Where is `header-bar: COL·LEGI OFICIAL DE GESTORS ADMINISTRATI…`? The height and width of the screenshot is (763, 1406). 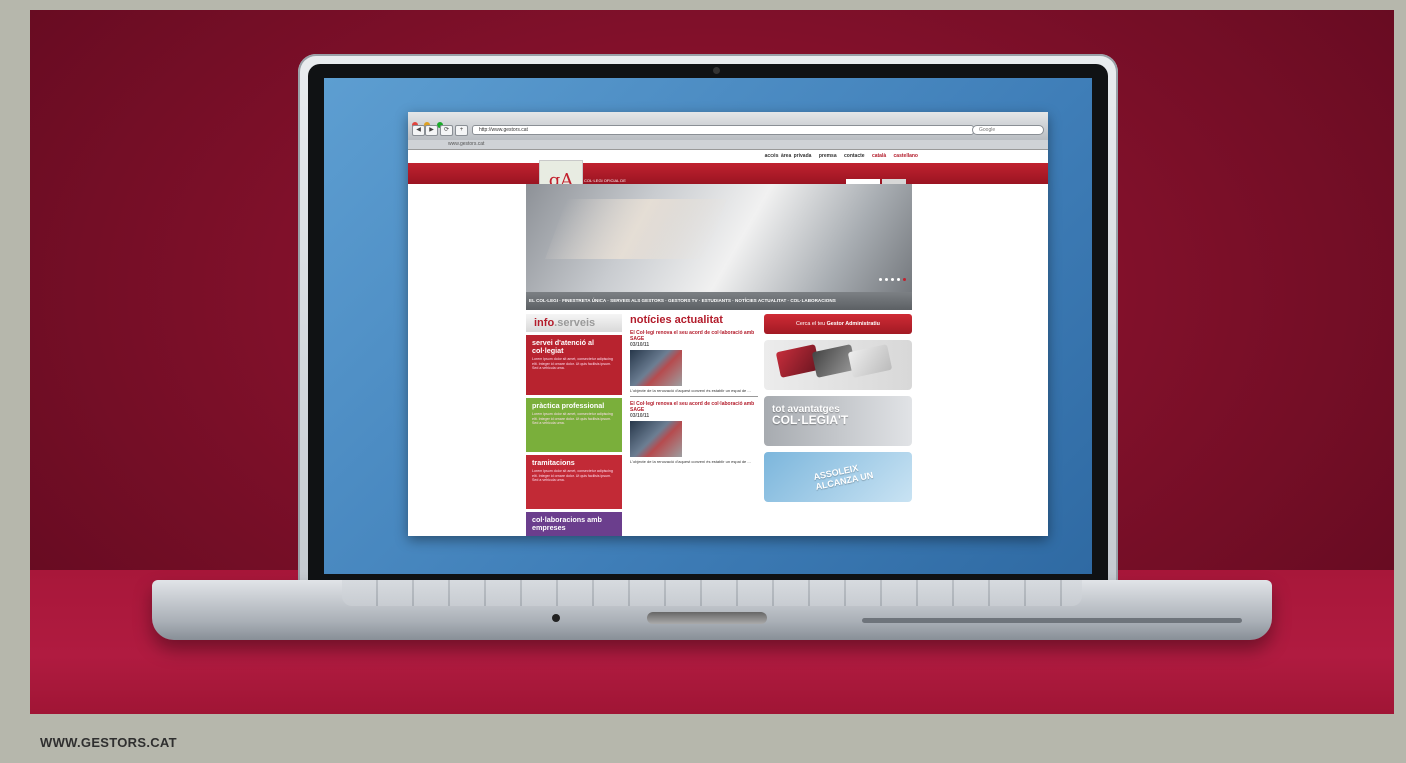
header-bar: COL·LEGI OFICIAL DE GESTORS ADMINISTRATI… is located at coordinates (728, 180).